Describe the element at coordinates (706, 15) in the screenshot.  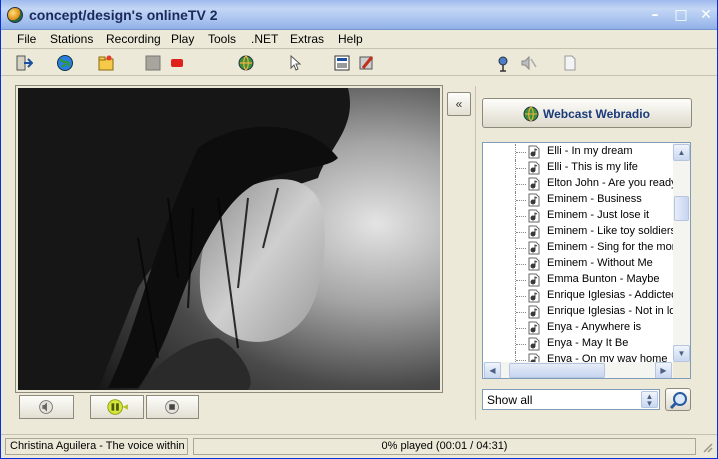
I see `close-button: ✕` at that location.